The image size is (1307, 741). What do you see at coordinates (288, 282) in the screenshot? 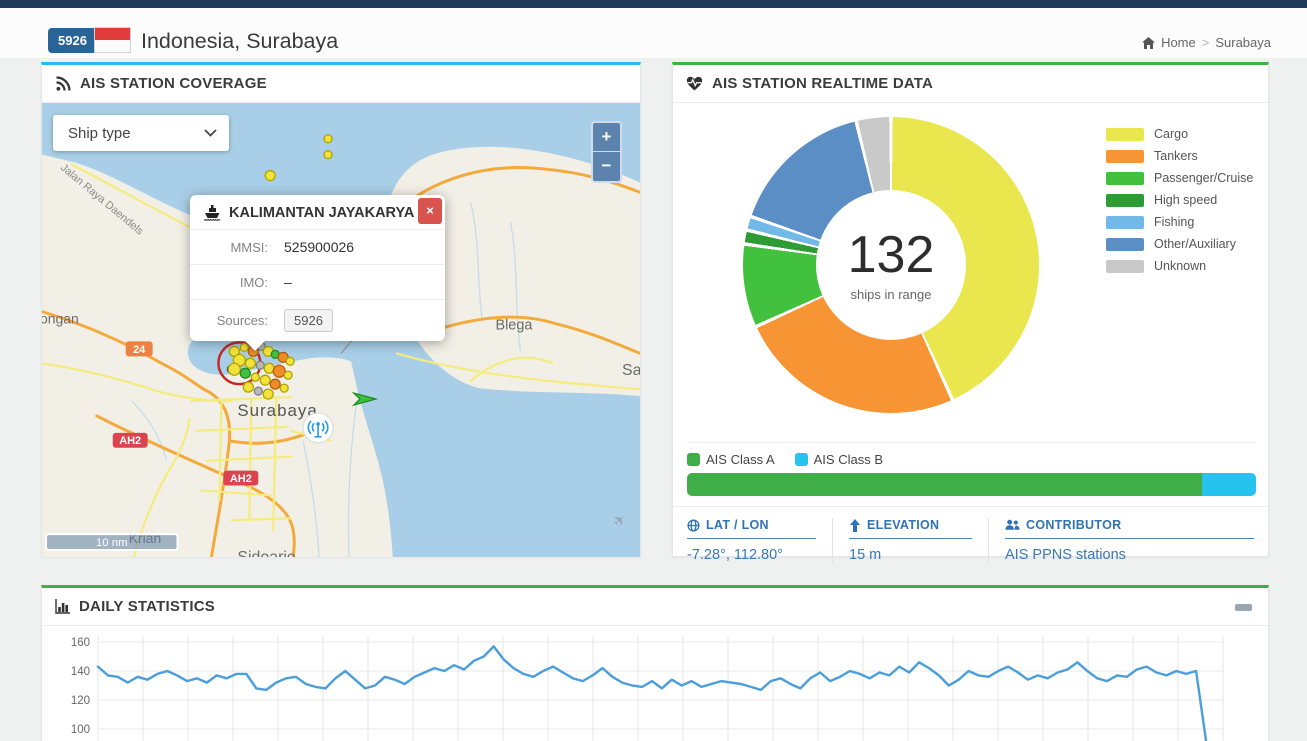
I see `imo-value: –` at bounding box center [288, 282].